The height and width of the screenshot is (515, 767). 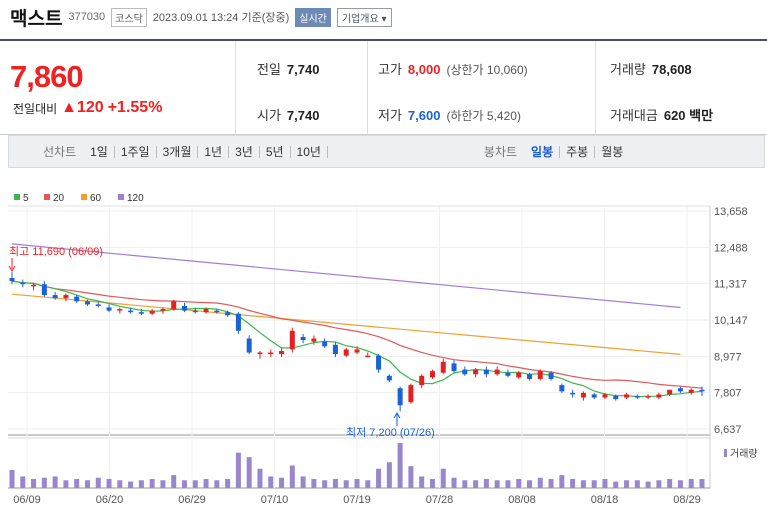 What do you see at coordinates (288, 68) in the screenshot?
I see `stat-prev-close: 전일 7,740` at bounding box center [288, 68].